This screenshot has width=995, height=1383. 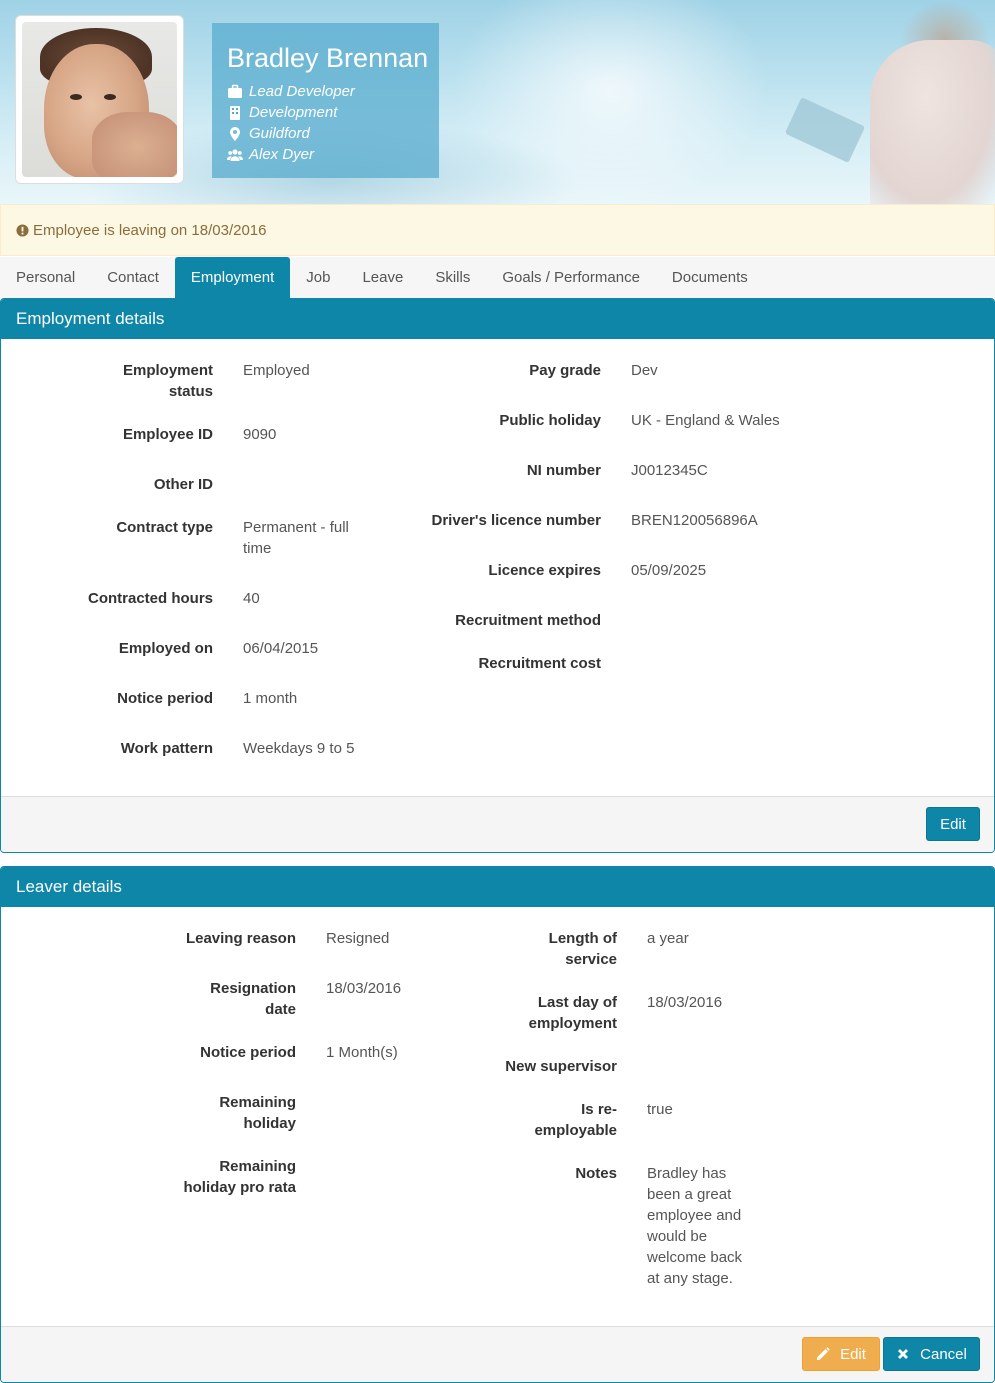 I want to click on length-of-service-label: Length of service, so click(x=582, y=949).